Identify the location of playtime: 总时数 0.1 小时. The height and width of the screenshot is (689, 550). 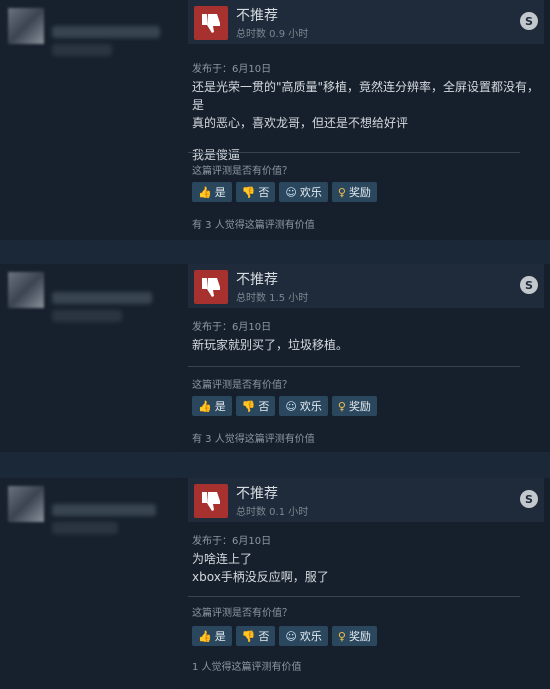
(272, 512).